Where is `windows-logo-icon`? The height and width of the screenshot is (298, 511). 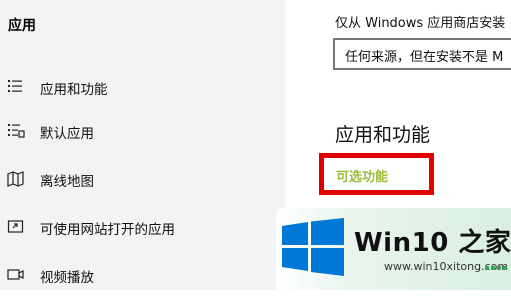 windows-logo-icon is located at coordinates (313, 247).